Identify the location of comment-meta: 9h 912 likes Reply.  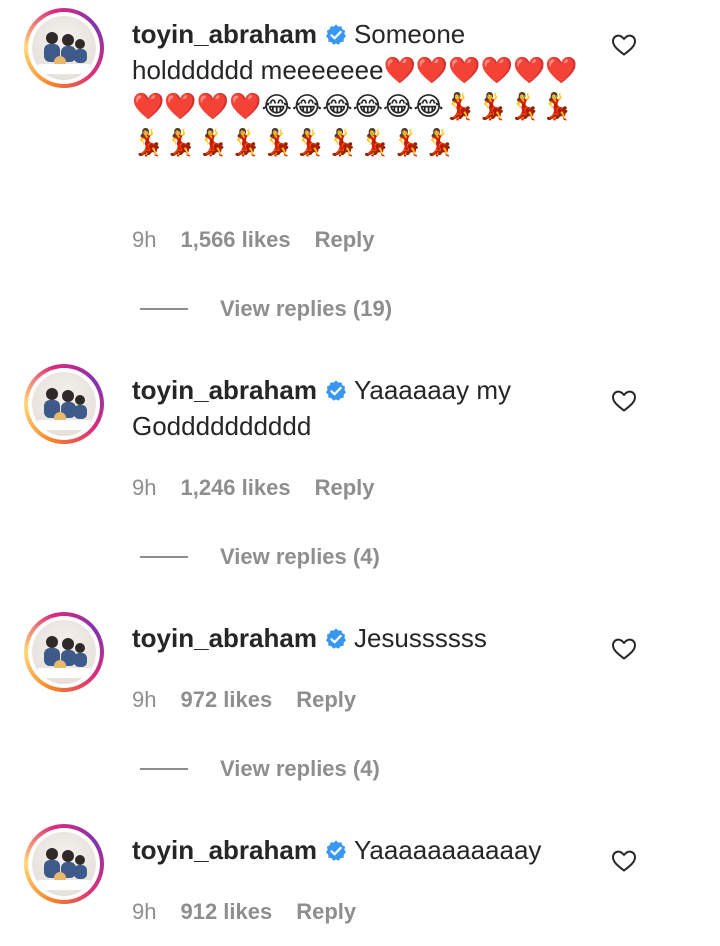
(244, 912).